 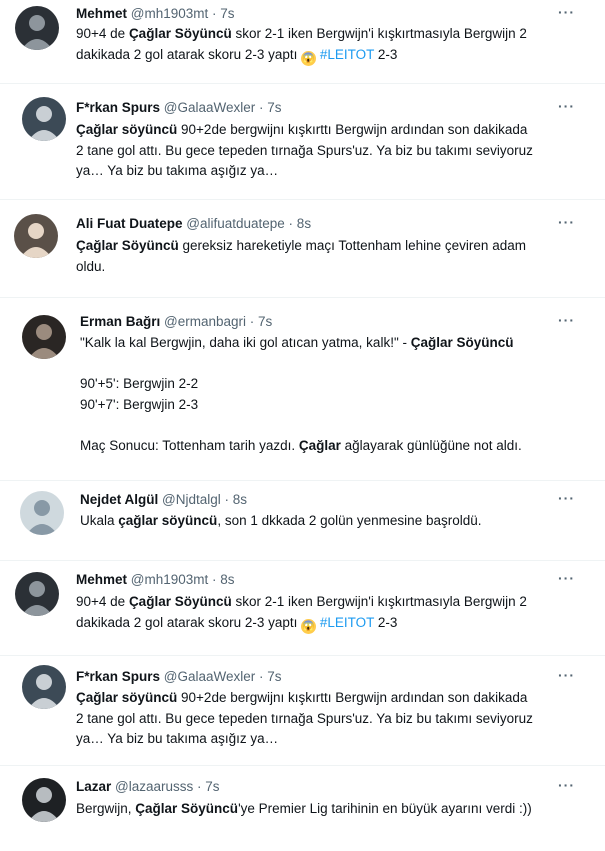 I want to click on highlighted-keyword: Çağlar, so click(x=319, y=445).